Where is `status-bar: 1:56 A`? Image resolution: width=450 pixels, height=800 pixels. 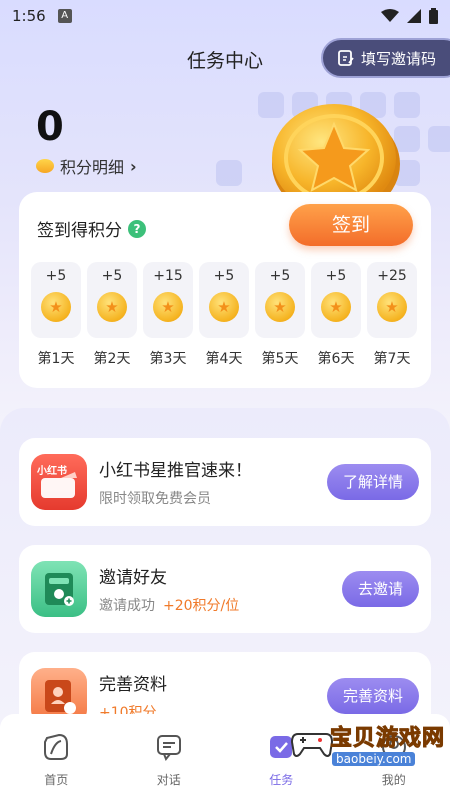 status-bar: 1:56 A is located at coordinates (225, 16).